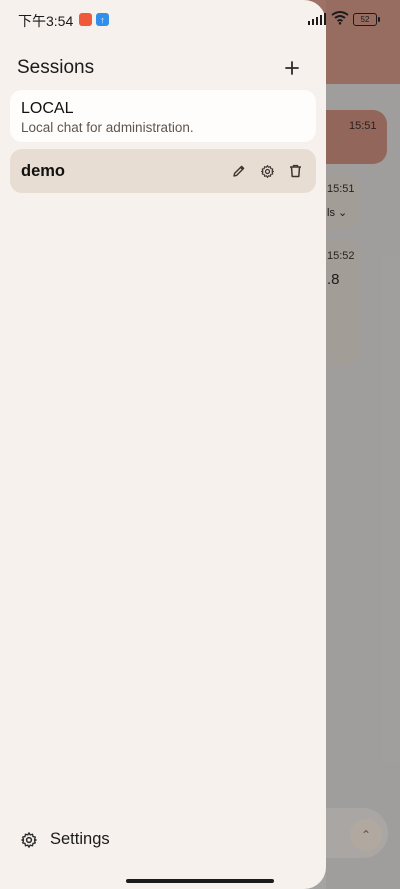 Image resolution: width=400 pixels, height=889 pixels. What do you see at coordinates (102, 19) in the screenshot?
I see `upload-app-icon: ↑` at bounding box center [102, 19].